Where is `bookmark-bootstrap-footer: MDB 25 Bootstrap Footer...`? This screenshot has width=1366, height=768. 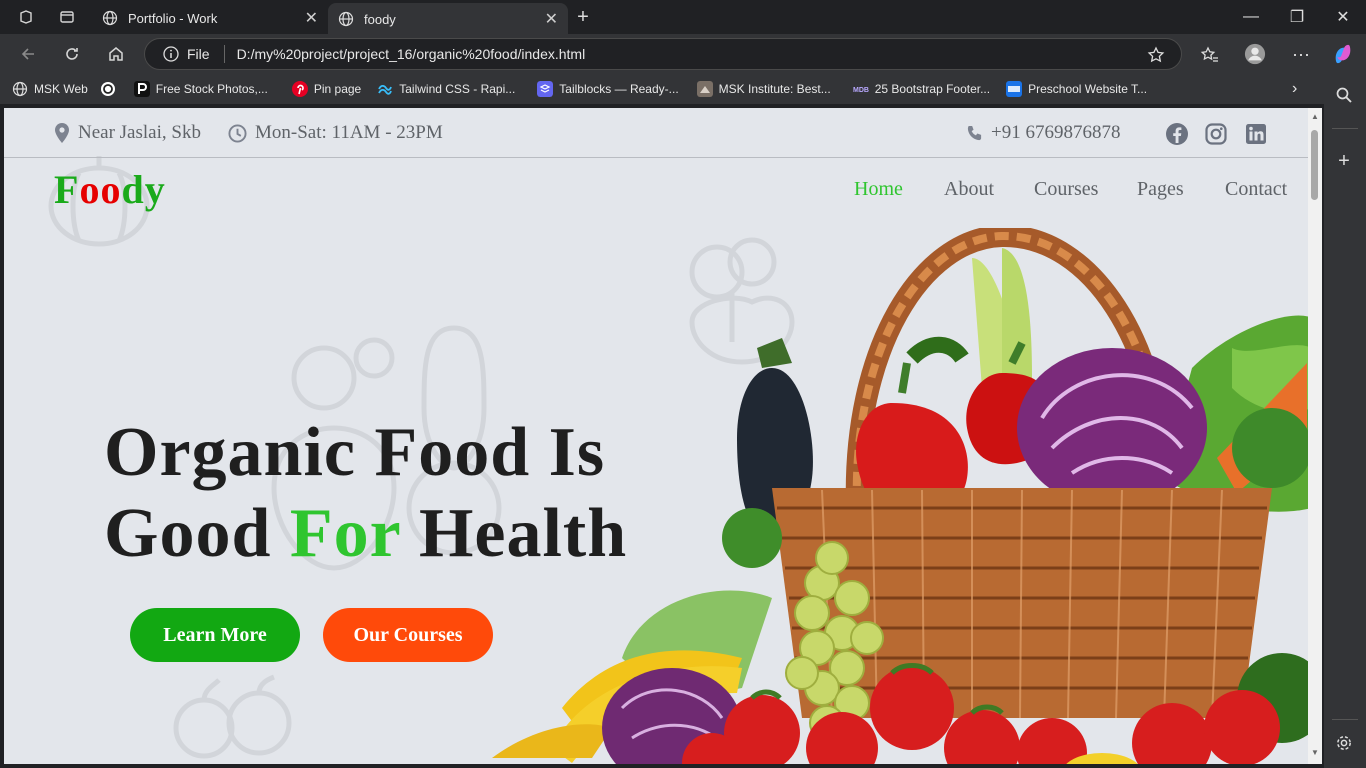
bookmark-bootstrap-footer: MDB 25 Bootstrap Footer... is located at coordinates (921, 89).